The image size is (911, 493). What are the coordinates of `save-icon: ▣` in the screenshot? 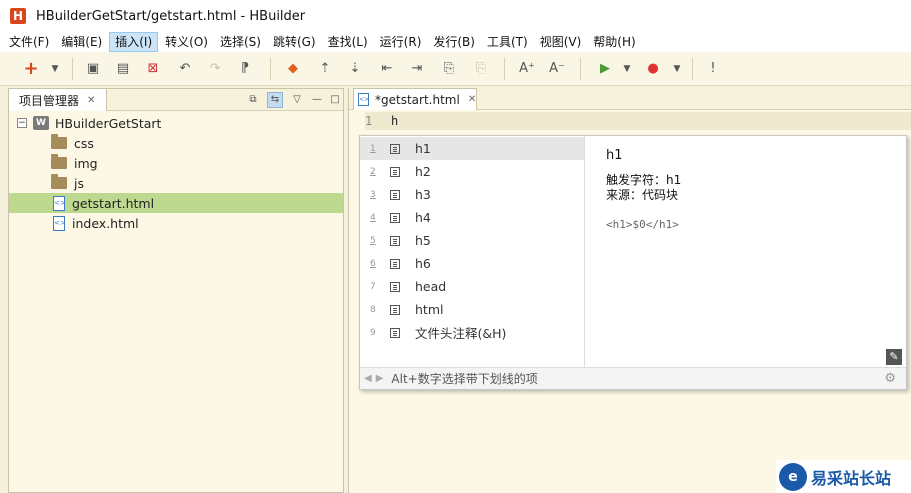 It's located at (93, 69).